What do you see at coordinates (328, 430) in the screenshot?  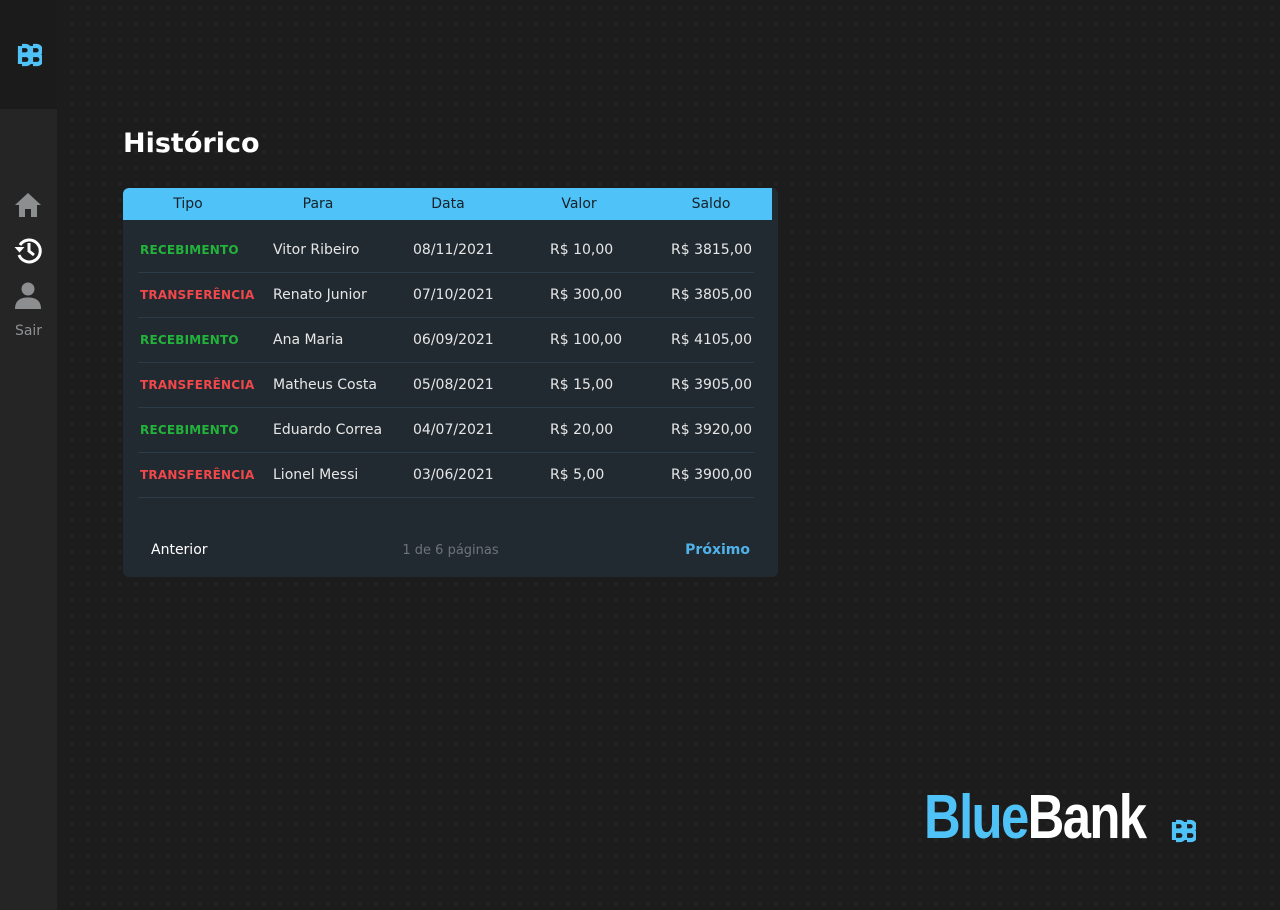 I see `cell-para: Eduardo Correa` at bounding box center [328, 430].